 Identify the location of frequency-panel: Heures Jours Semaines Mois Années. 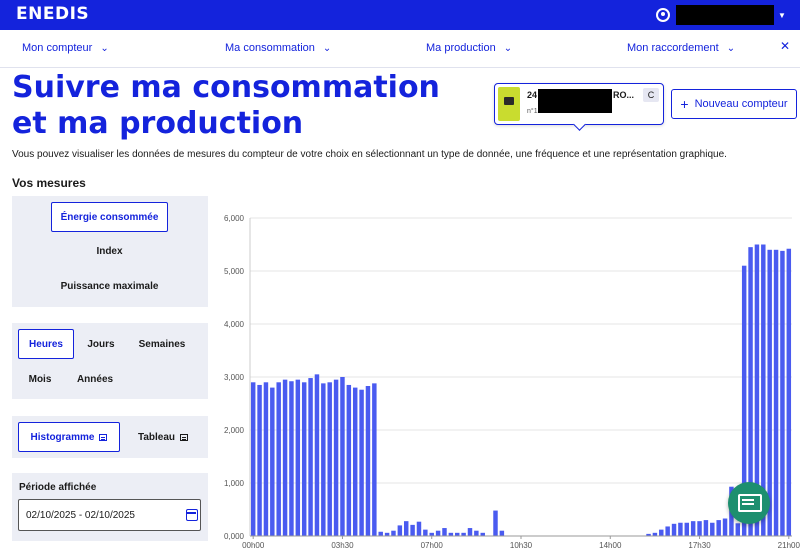
(110, 361).